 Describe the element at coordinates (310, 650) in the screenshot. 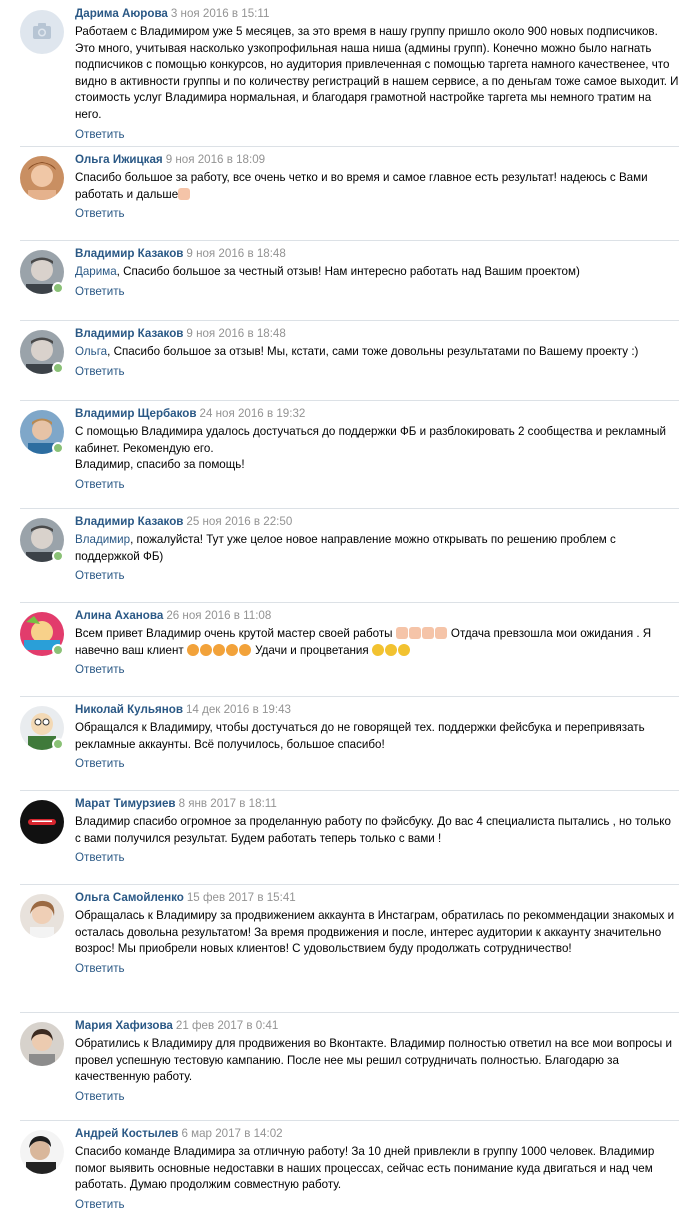

I see `comment-text-part: Удачи и процветания` at that location.